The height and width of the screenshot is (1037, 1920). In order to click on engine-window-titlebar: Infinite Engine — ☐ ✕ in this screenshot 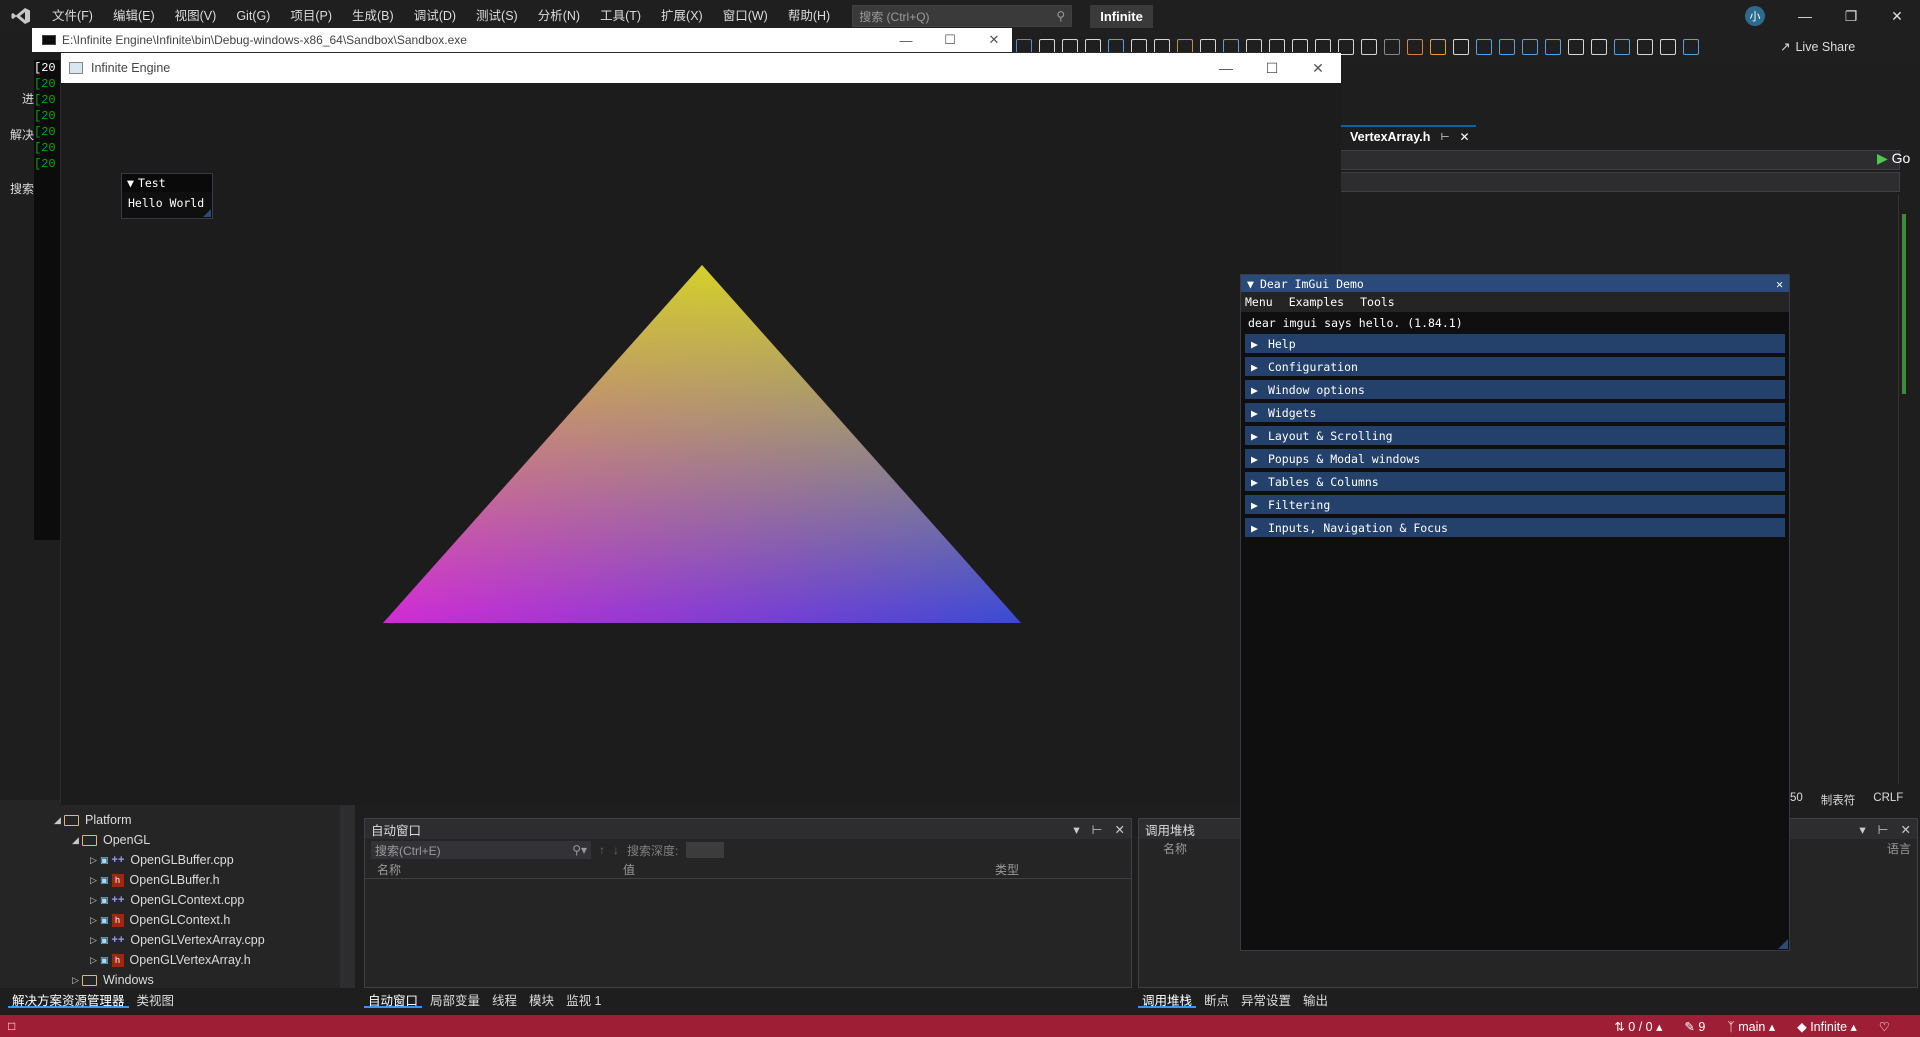, I will do `click(701, 68)`.